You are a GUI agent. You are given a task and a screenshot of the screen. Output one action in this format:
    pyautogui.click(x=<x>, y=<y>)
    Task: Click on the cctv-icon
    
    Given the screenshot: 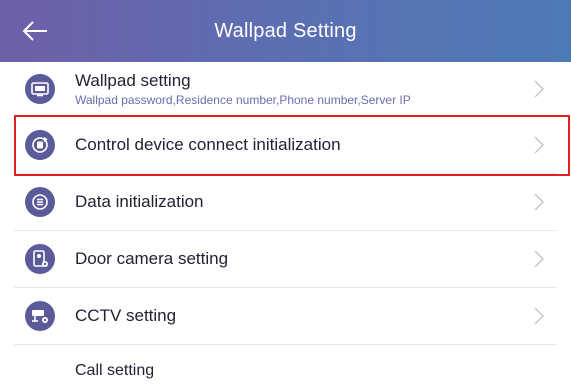 What is the action you would take?
    pyautogui.click(x=40, y=316)
    